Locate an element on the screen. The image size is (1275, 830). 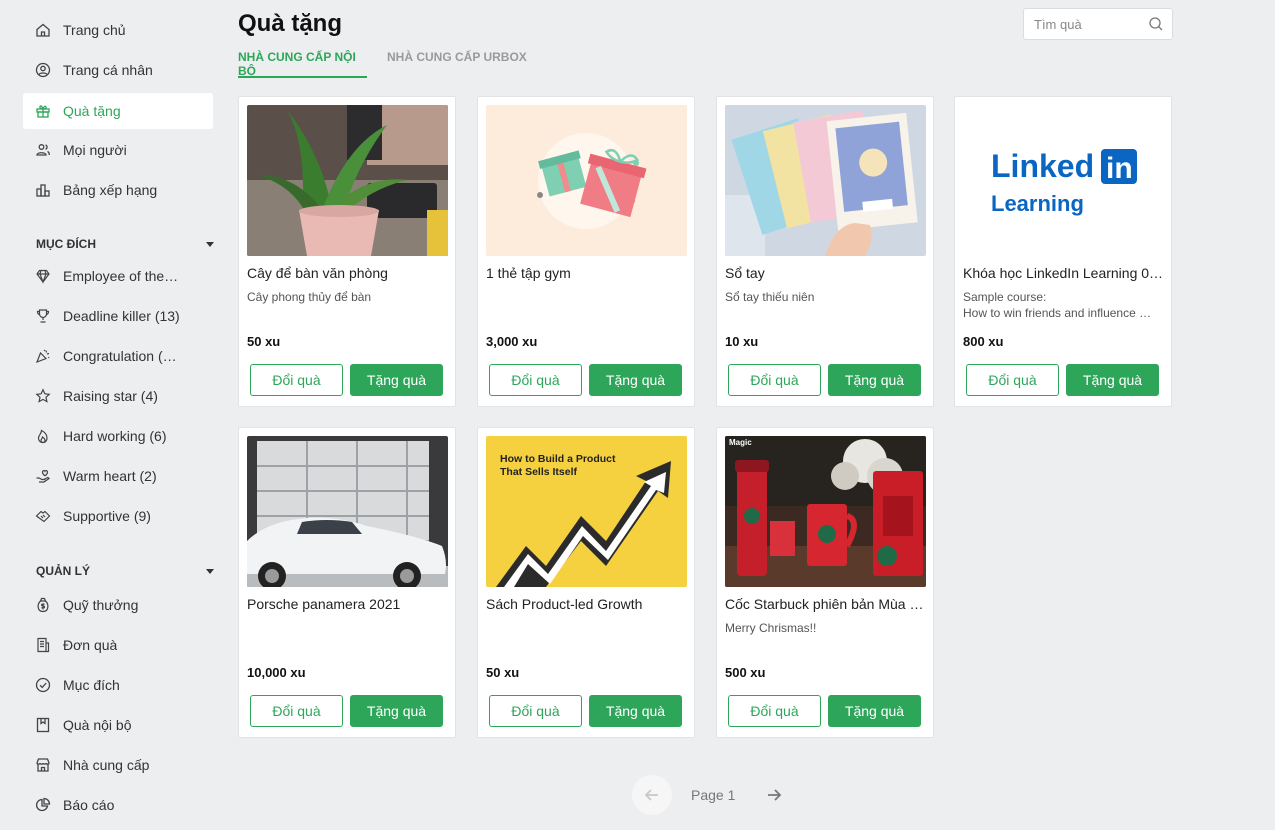
starbucks-photo: Magic is located at coordinates (825, 511).